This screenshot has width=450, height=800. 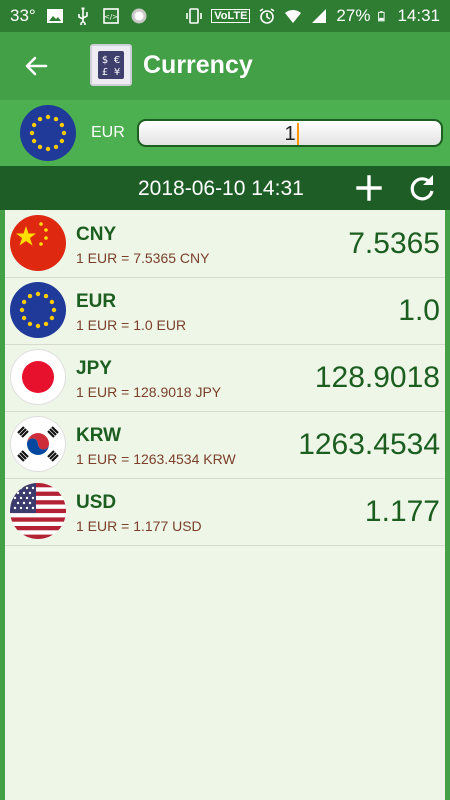 I want to click on japan-flag-icon, so click(x=38, y=377).